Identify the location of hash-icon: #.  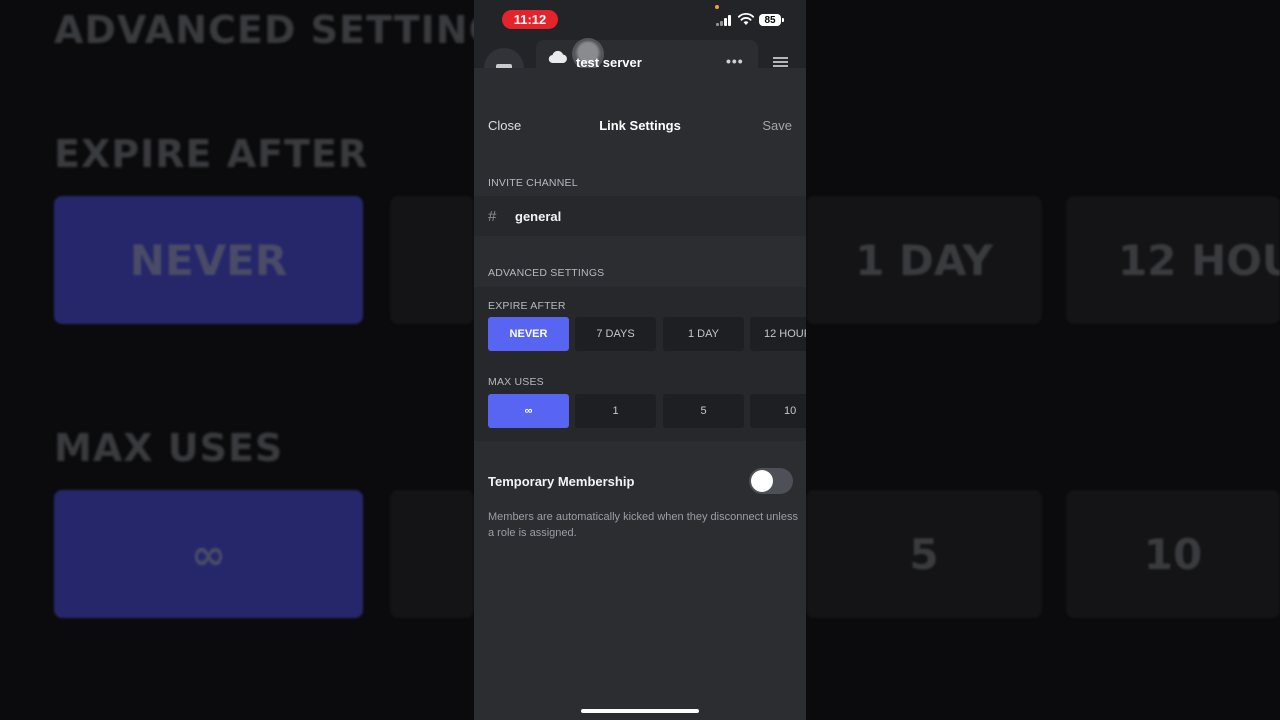
(492, 216).